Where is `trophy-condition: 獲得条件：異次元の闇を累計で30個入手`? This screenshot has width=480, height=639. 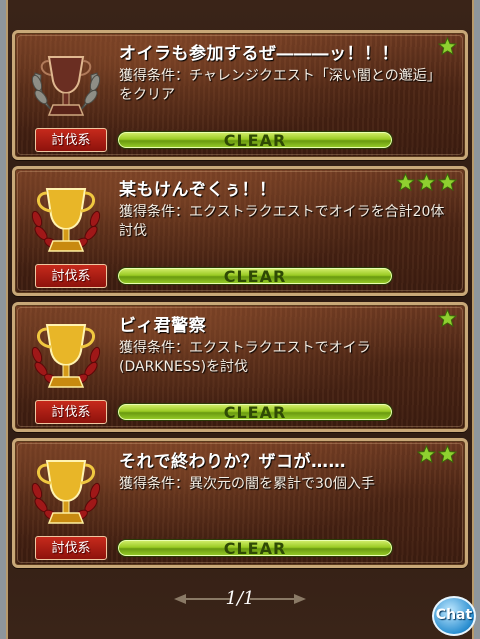 trophy-condition: 獲得条件：異次元の闇を累計で30個入手 is located at coordinates (247, 484).